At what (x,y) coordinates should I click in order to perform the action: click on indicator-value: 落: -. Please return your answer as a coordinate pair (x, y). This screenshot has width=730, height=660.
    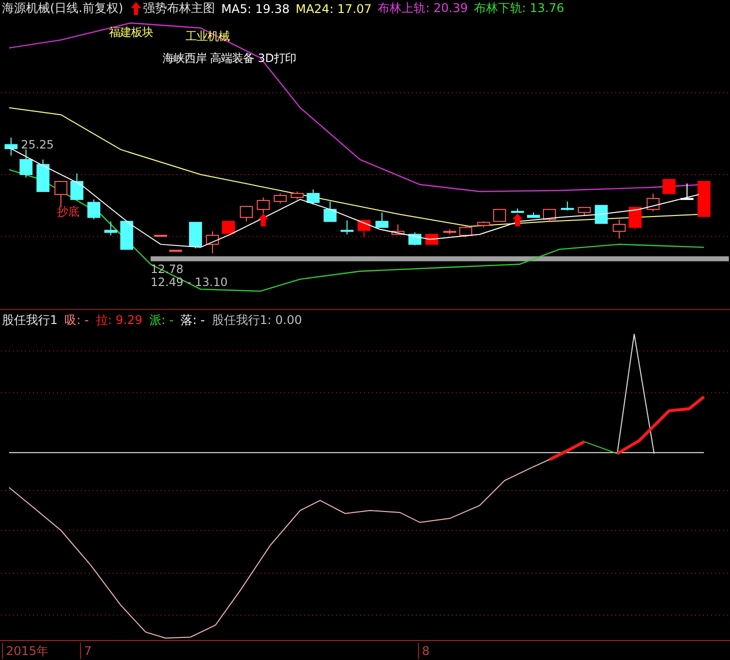
    Looking at the image, I should click on (192, 320).